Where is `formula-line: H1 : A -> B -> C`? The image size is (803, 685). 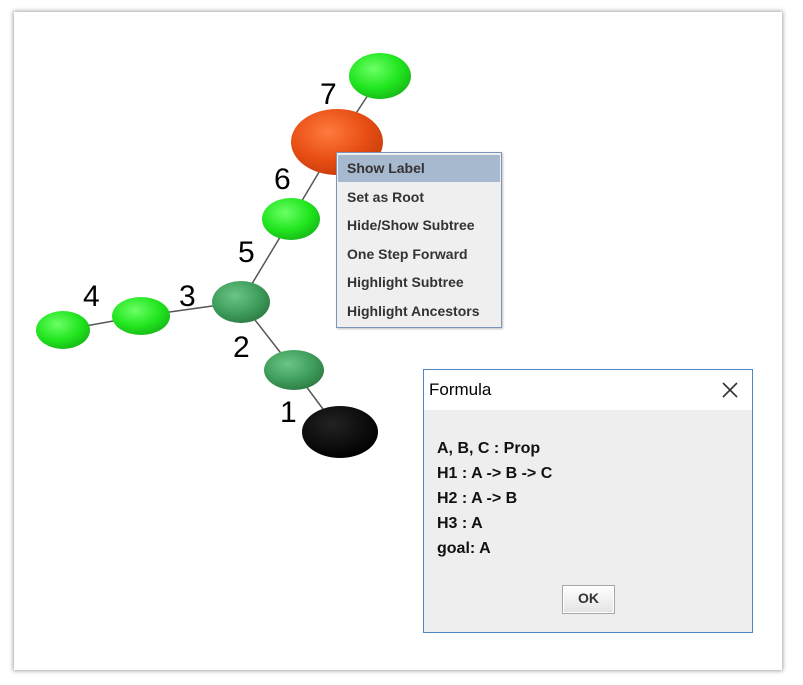 formula-line: H1 : A -> B -> C is located at coordinates (495, 473).